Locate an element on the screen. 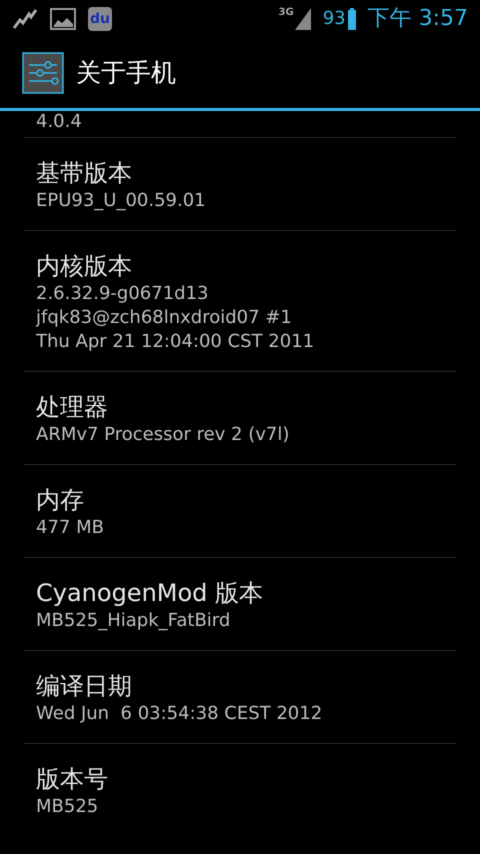  image-icon is located at coordinates (63, 19).